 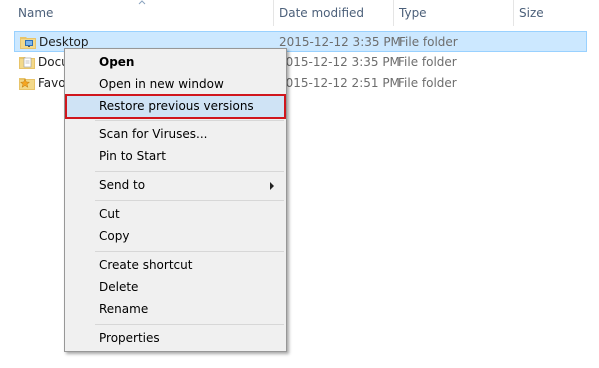 I want to click on column-size: Size, so click(x=531, y=13).